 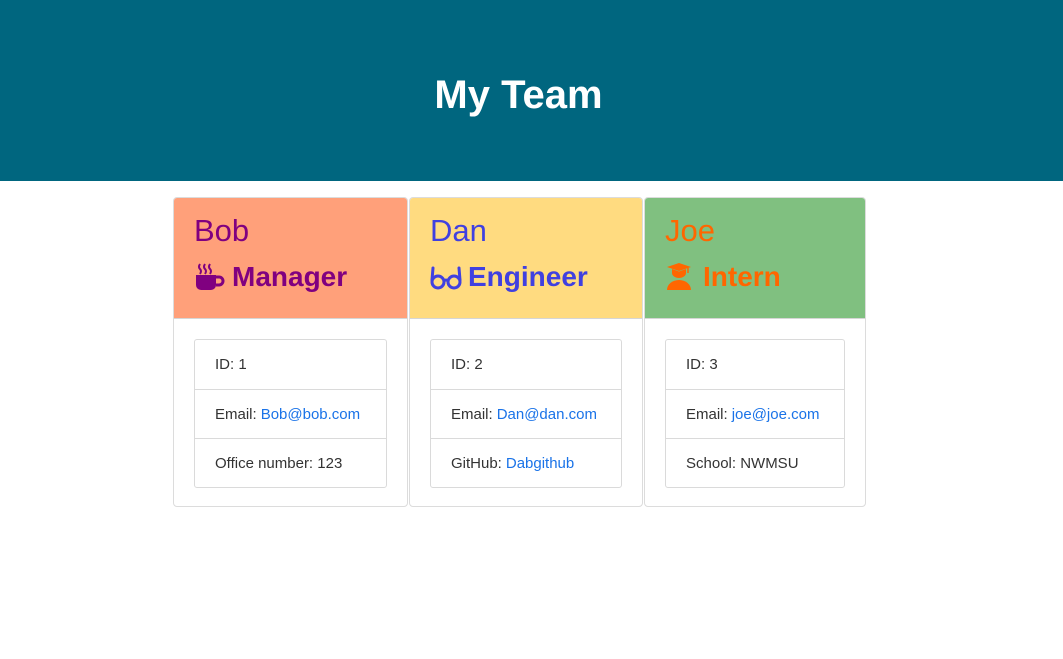 I want to click on school: School: NWMSU, so click(x=755, y=462).